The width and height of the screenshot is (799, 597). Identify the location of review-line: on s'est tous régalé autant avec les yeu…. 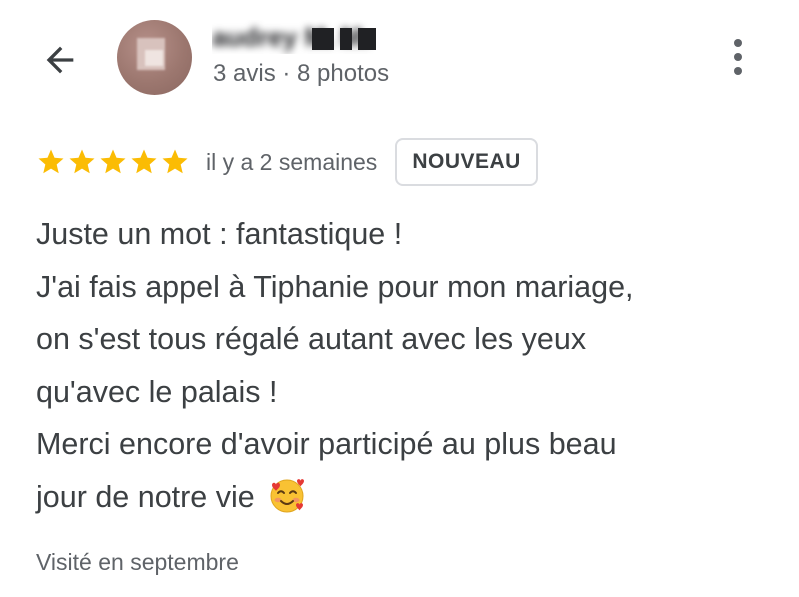
(311, 339).